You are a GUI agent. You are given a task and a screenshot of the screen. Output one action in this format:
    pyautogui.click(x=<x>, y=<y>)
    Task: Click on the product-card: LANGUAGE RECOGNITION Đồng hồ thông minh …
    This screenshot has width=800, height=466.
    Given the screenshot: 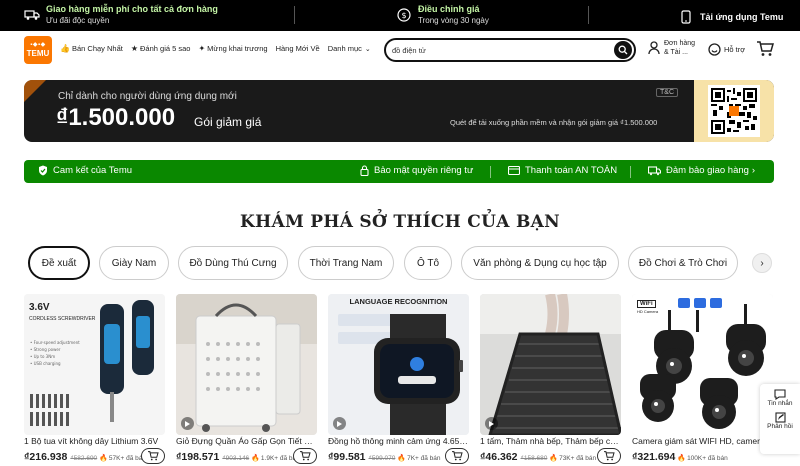 What is the action you would take?
    pyautogui.click(x=398, y=380)
    